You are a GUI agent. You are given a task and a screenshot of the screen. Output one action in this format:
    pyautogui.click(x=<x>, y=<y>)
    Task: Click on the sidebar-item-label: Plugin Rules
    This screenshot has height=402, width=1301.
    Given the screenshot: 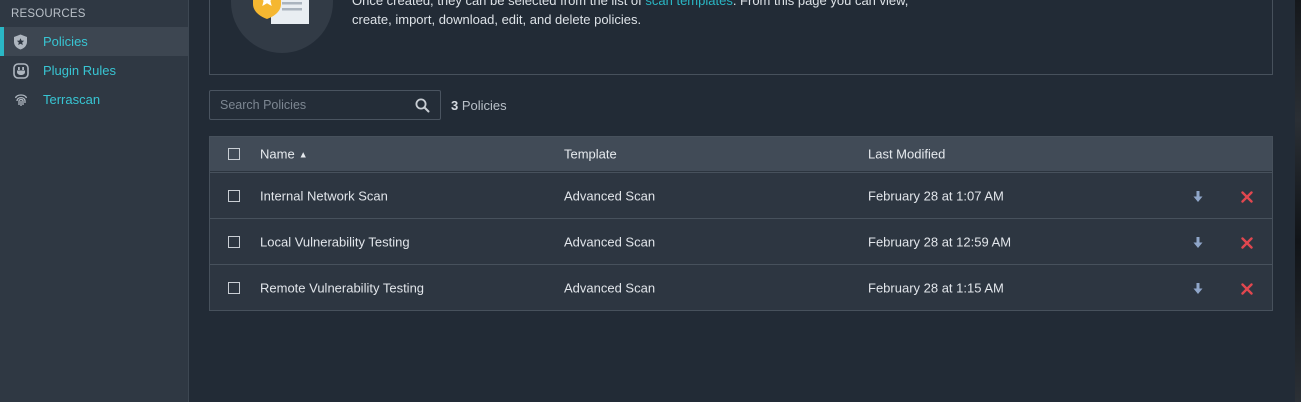 What is the action you would take?
    pyautogui.click(x=79, y=70)
    